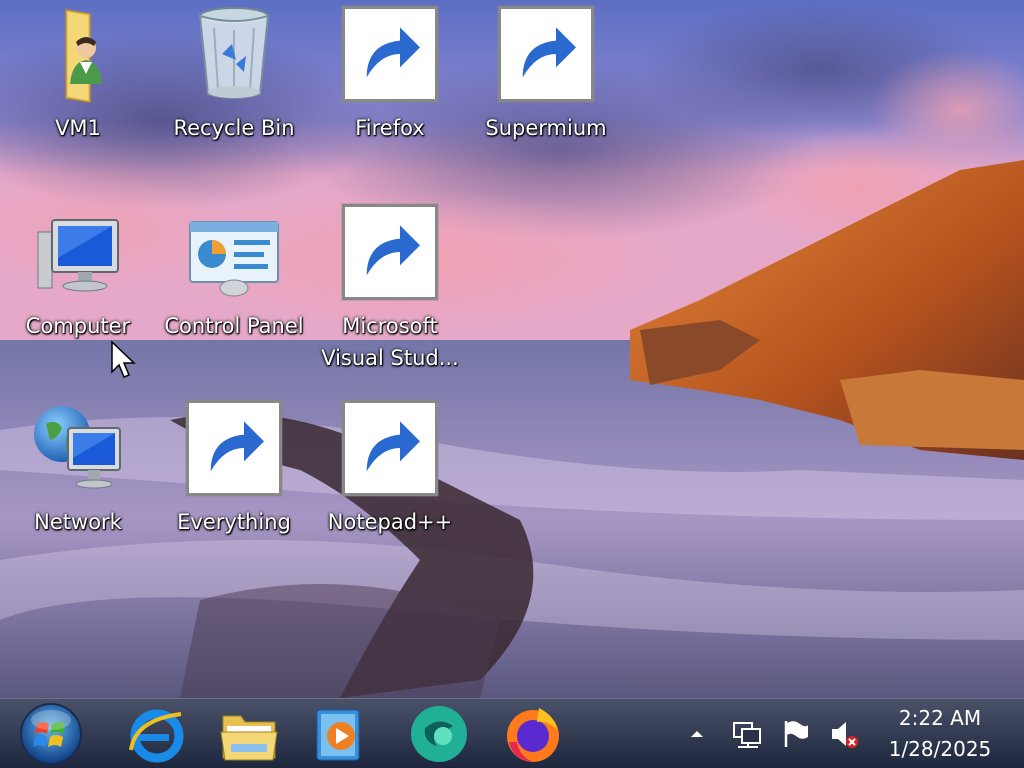 The width and height of the screenshot is (1024, 768). I want to click on desktop-icon-firefox: Firefox, so click(390, 94).